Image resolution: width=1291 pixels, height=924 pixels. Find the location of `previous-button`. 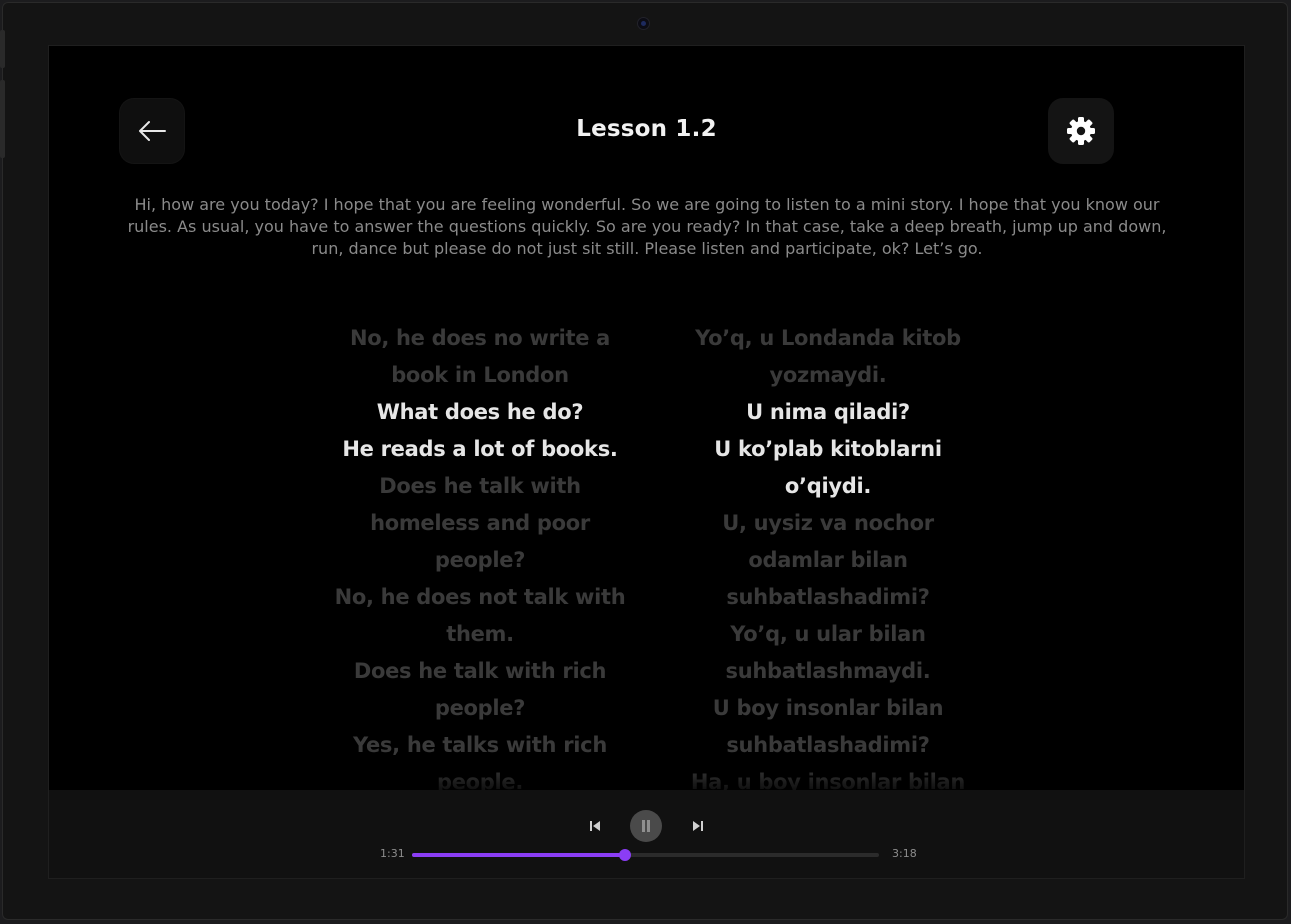

previous-button is located at coordinates (595, 826).